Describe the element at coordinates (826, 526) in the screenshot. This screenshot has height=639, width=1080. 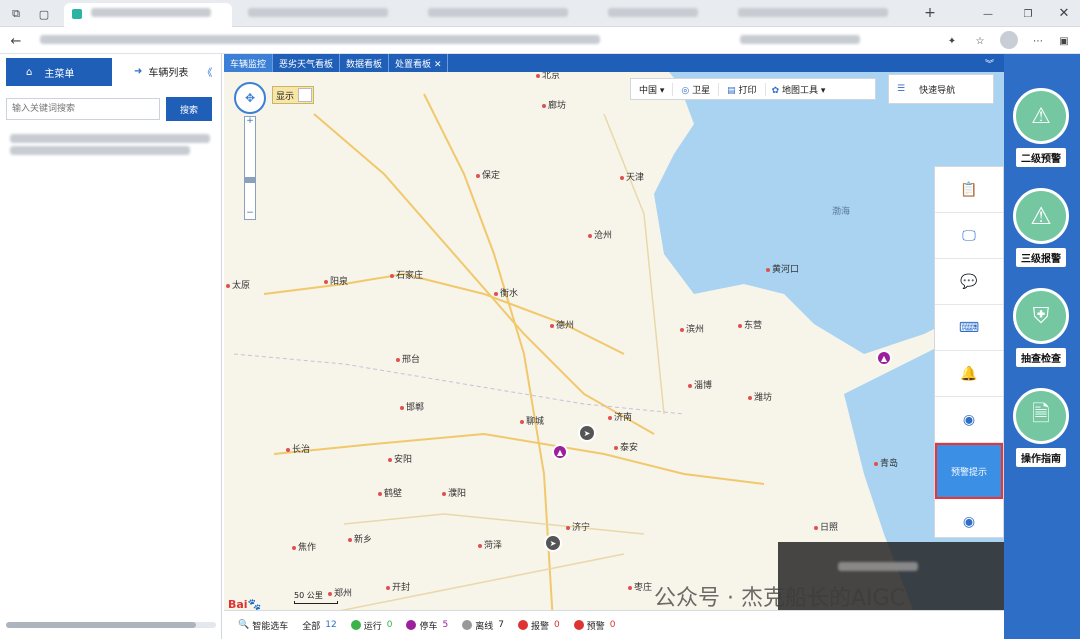
I see `map-city-label: 日照` at that location.